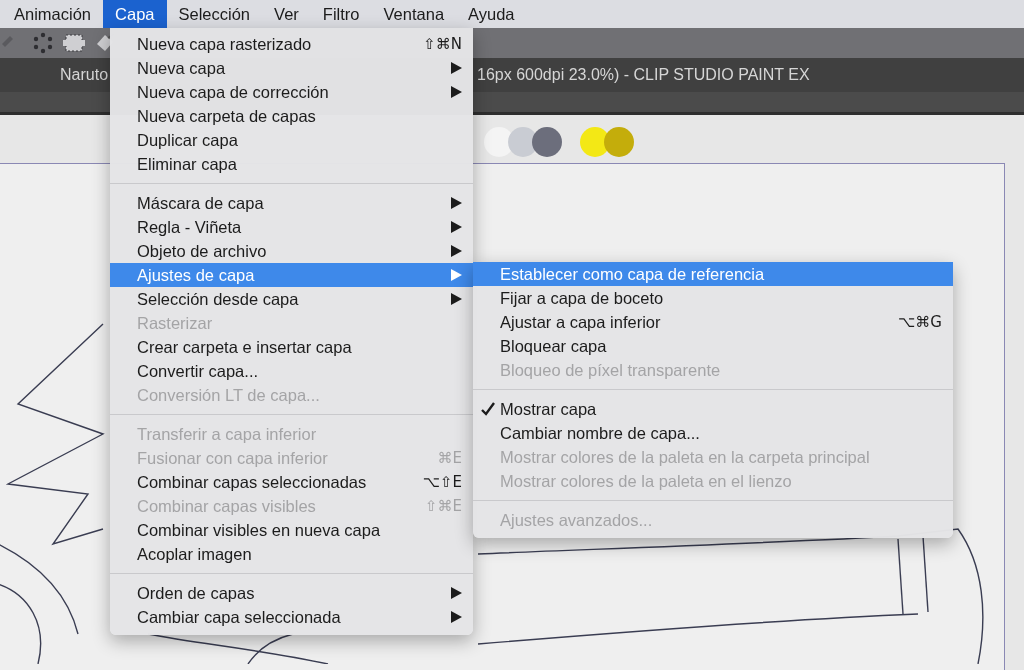 This screenshot has height=670, width=1024. What do you see at coordinates (291, 227) in the screenshot?
I see `menu-item: Regla - Viñeta` at bounding box center [291, 227].